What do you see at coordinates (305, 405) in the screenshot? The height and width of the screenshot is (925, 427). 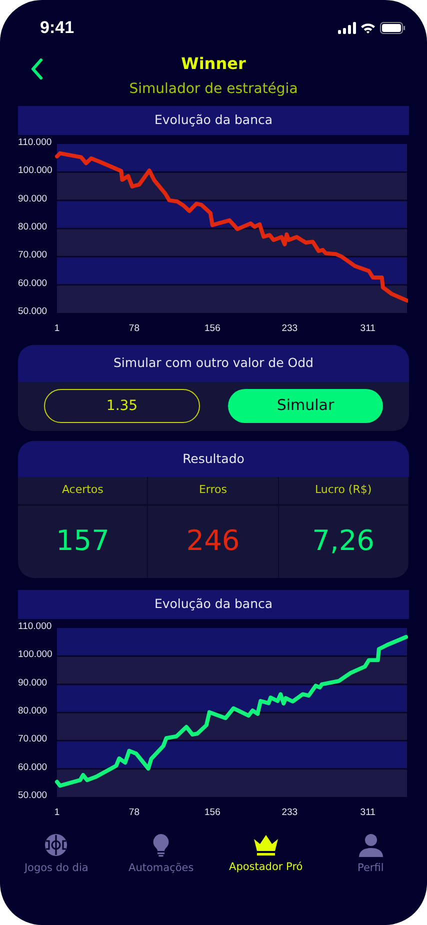 I see `simulate-button: Simular` at bounding box center [305, 405].